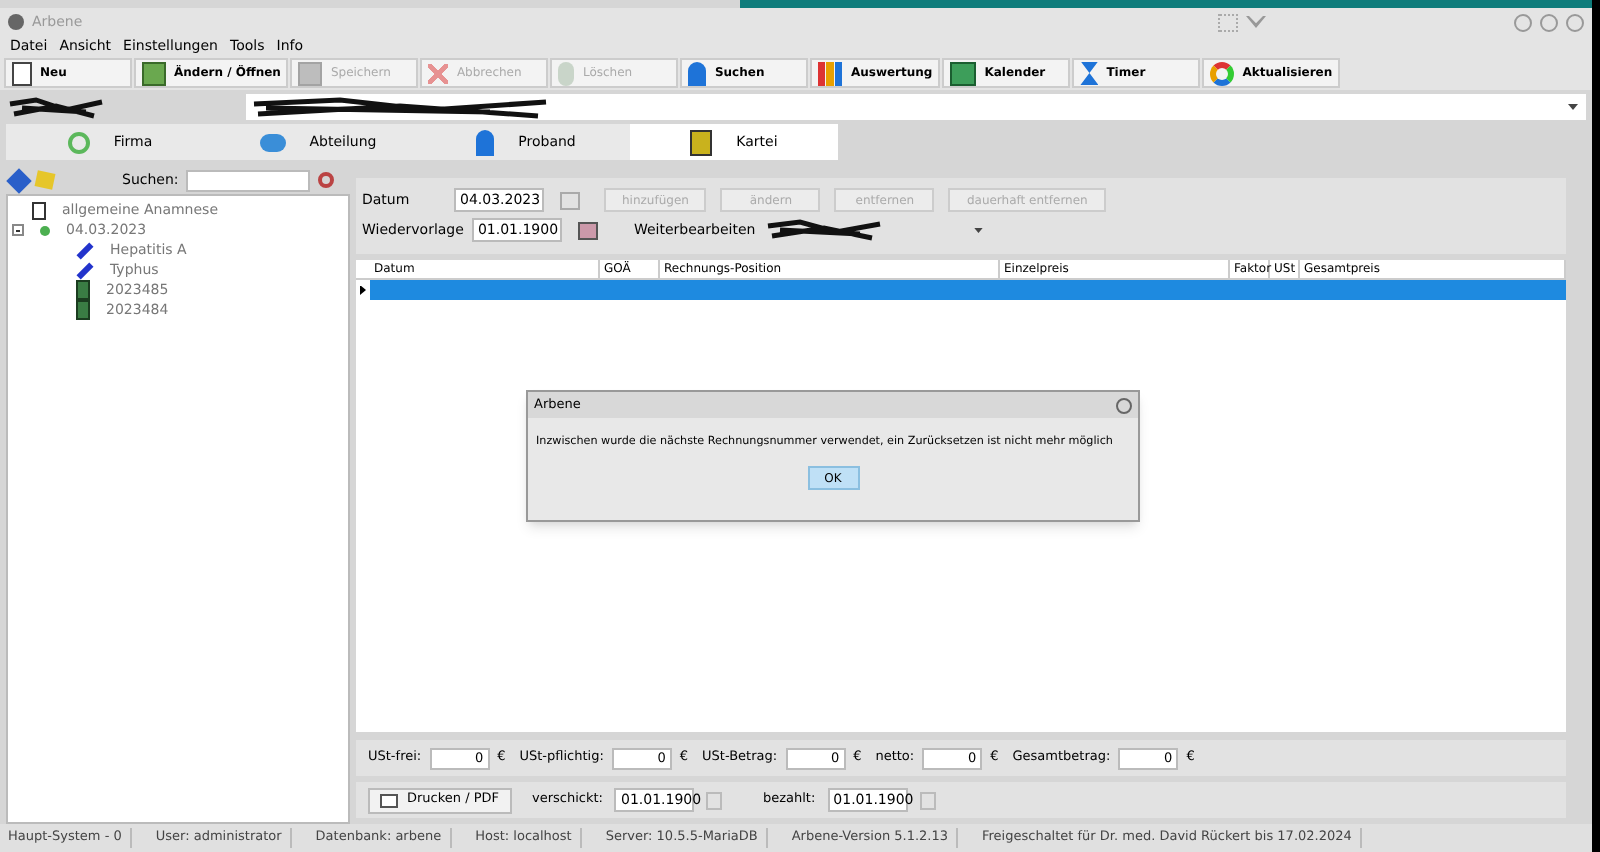  I want to click on record-combobox, so click(916, 107).